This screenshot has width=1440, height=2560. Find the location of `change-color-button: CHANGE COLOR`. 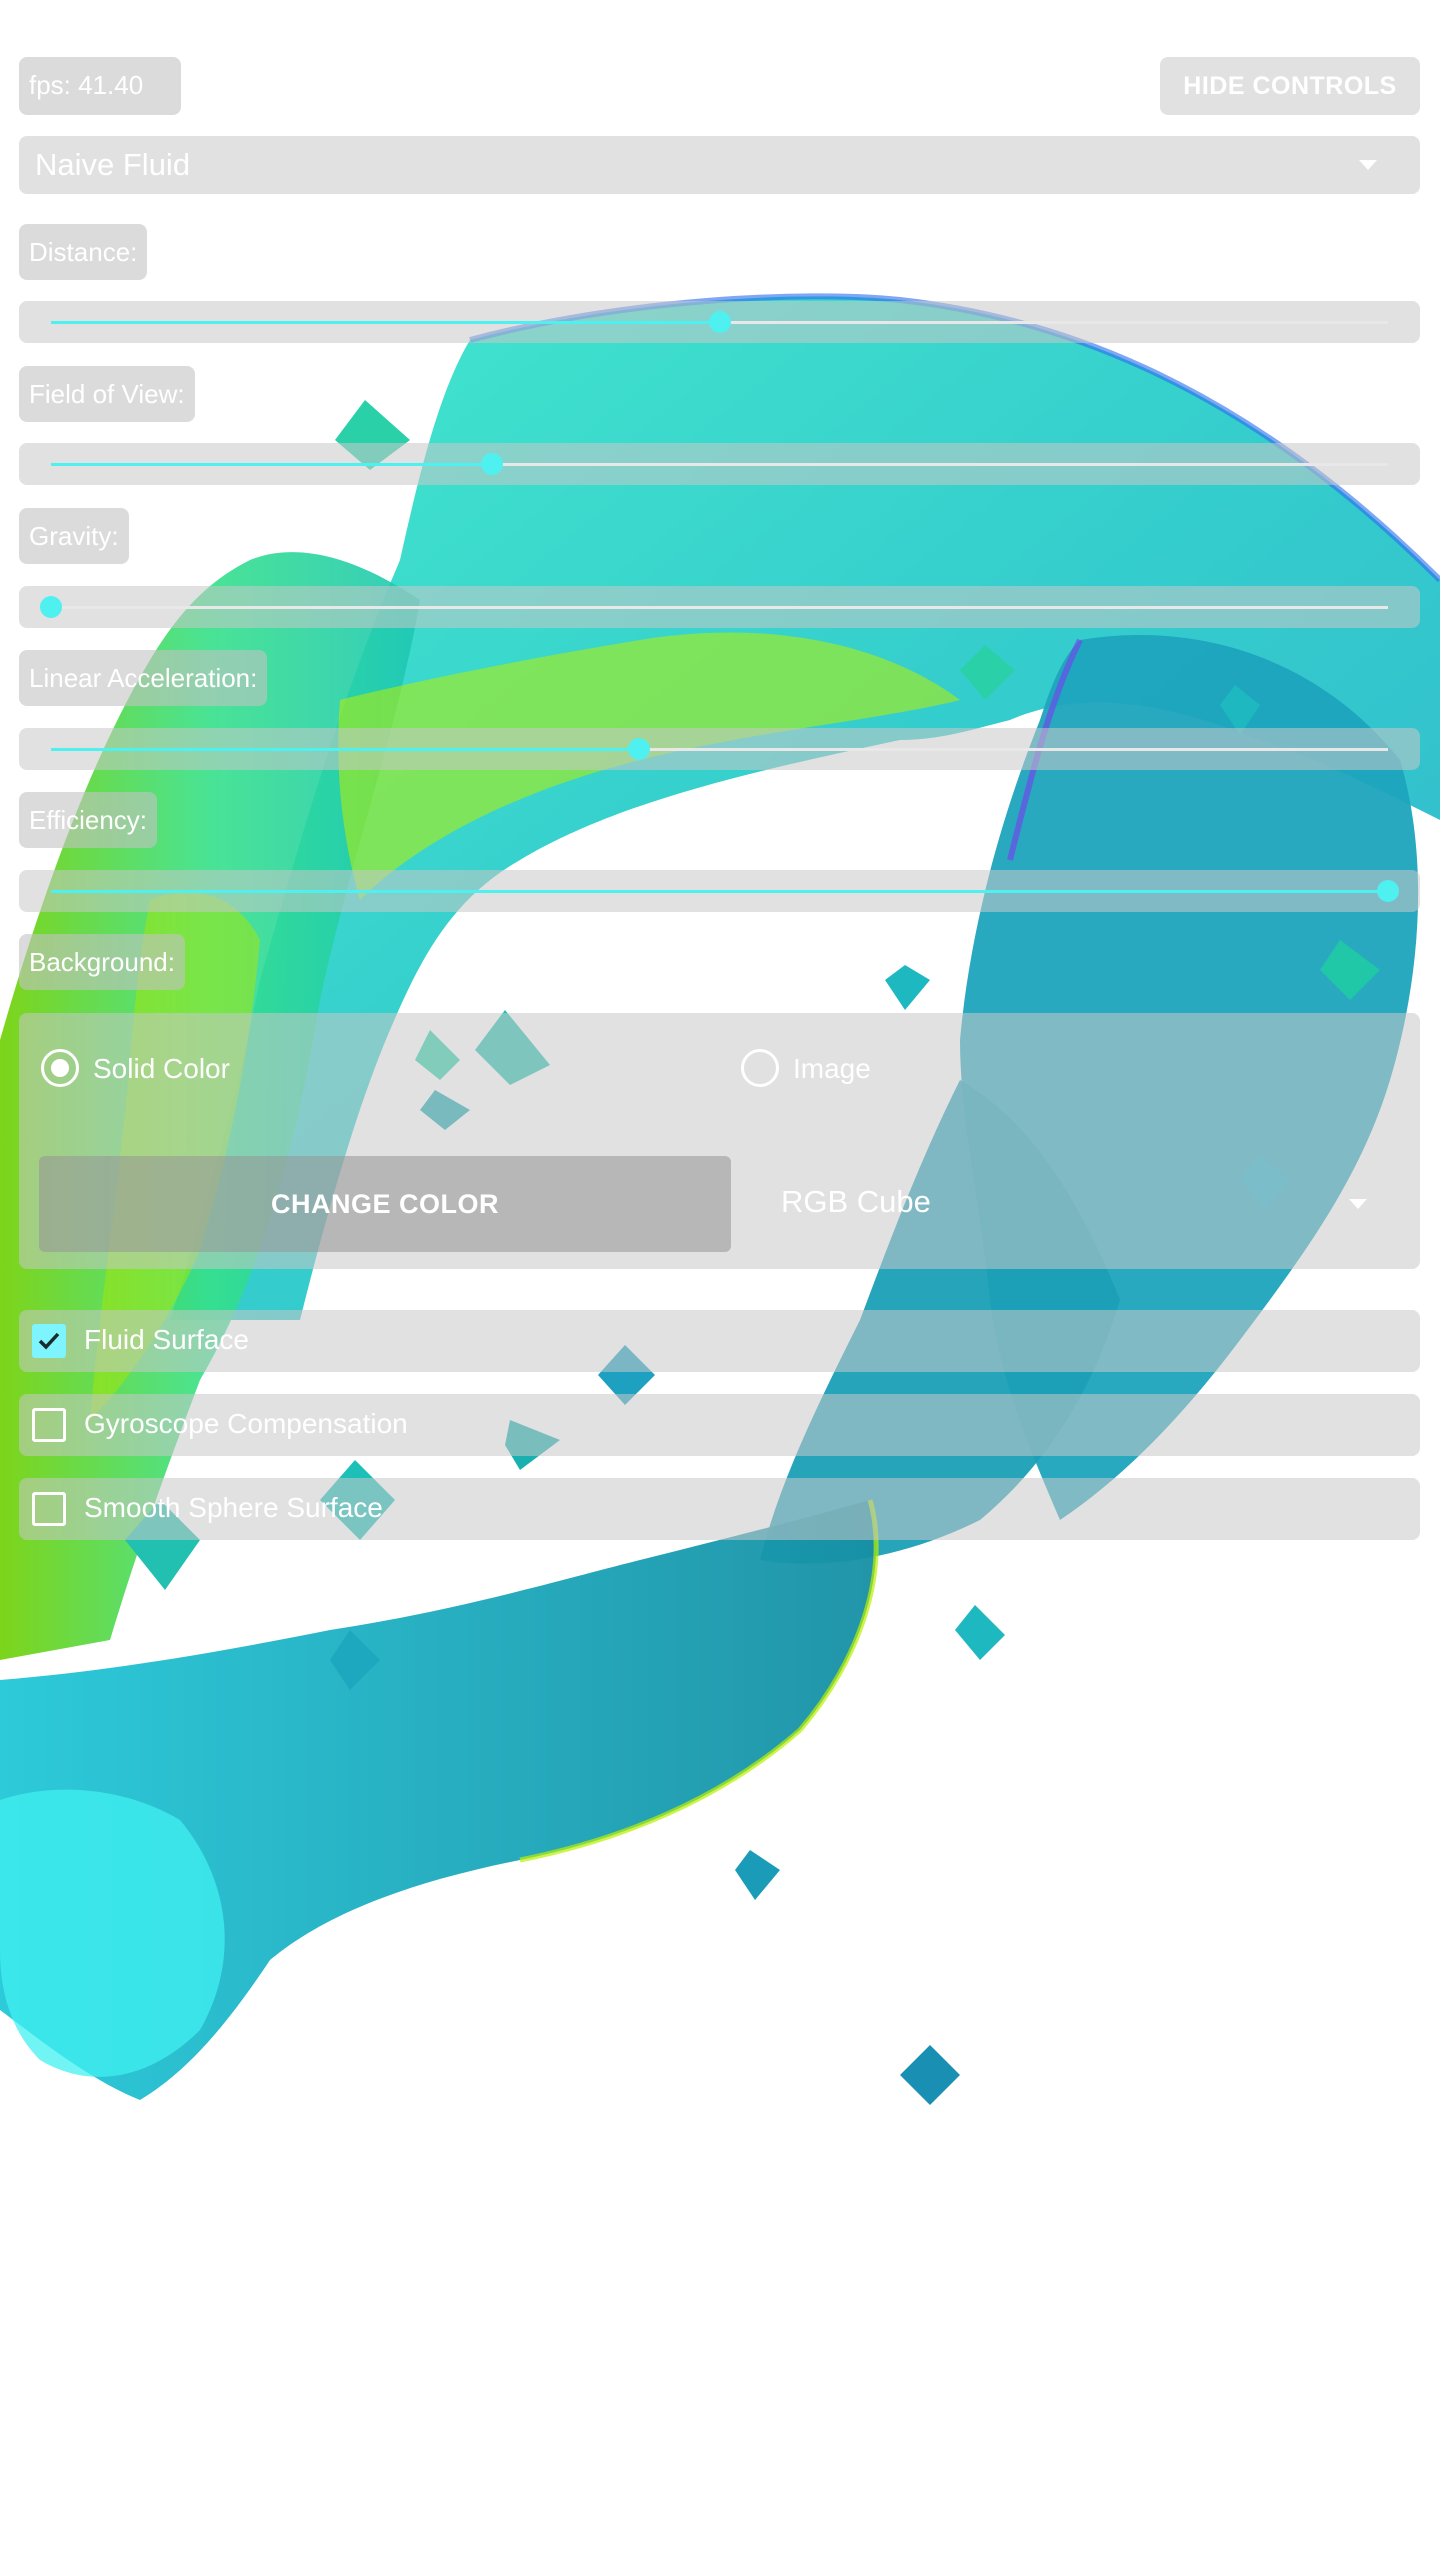

change-color-button: CHANGE COLOR is located at coordinates (385, 1204).